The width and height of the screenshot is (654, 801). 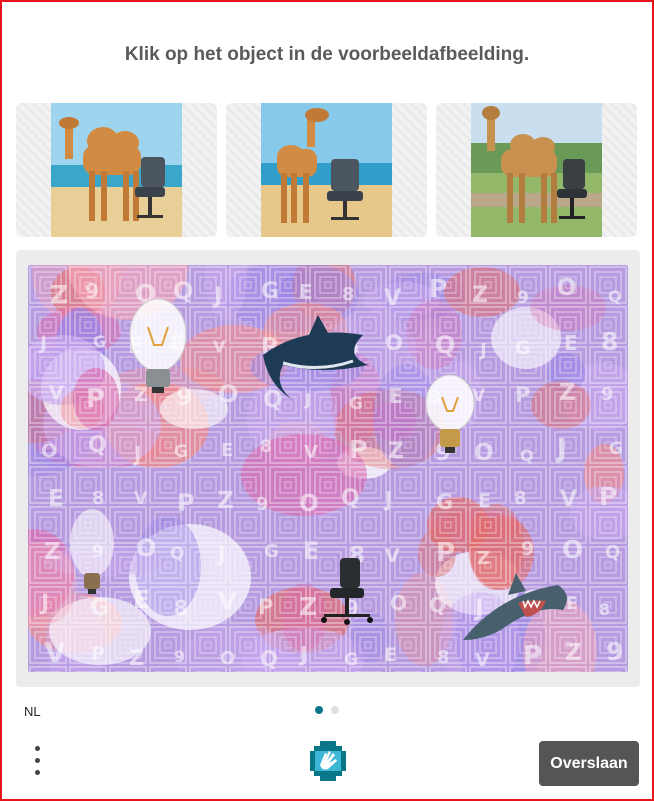 What do you see at coordinates (328, 761) in the screenshot?
I see `hcaptcha-logo` at bounding box center [328, 761].